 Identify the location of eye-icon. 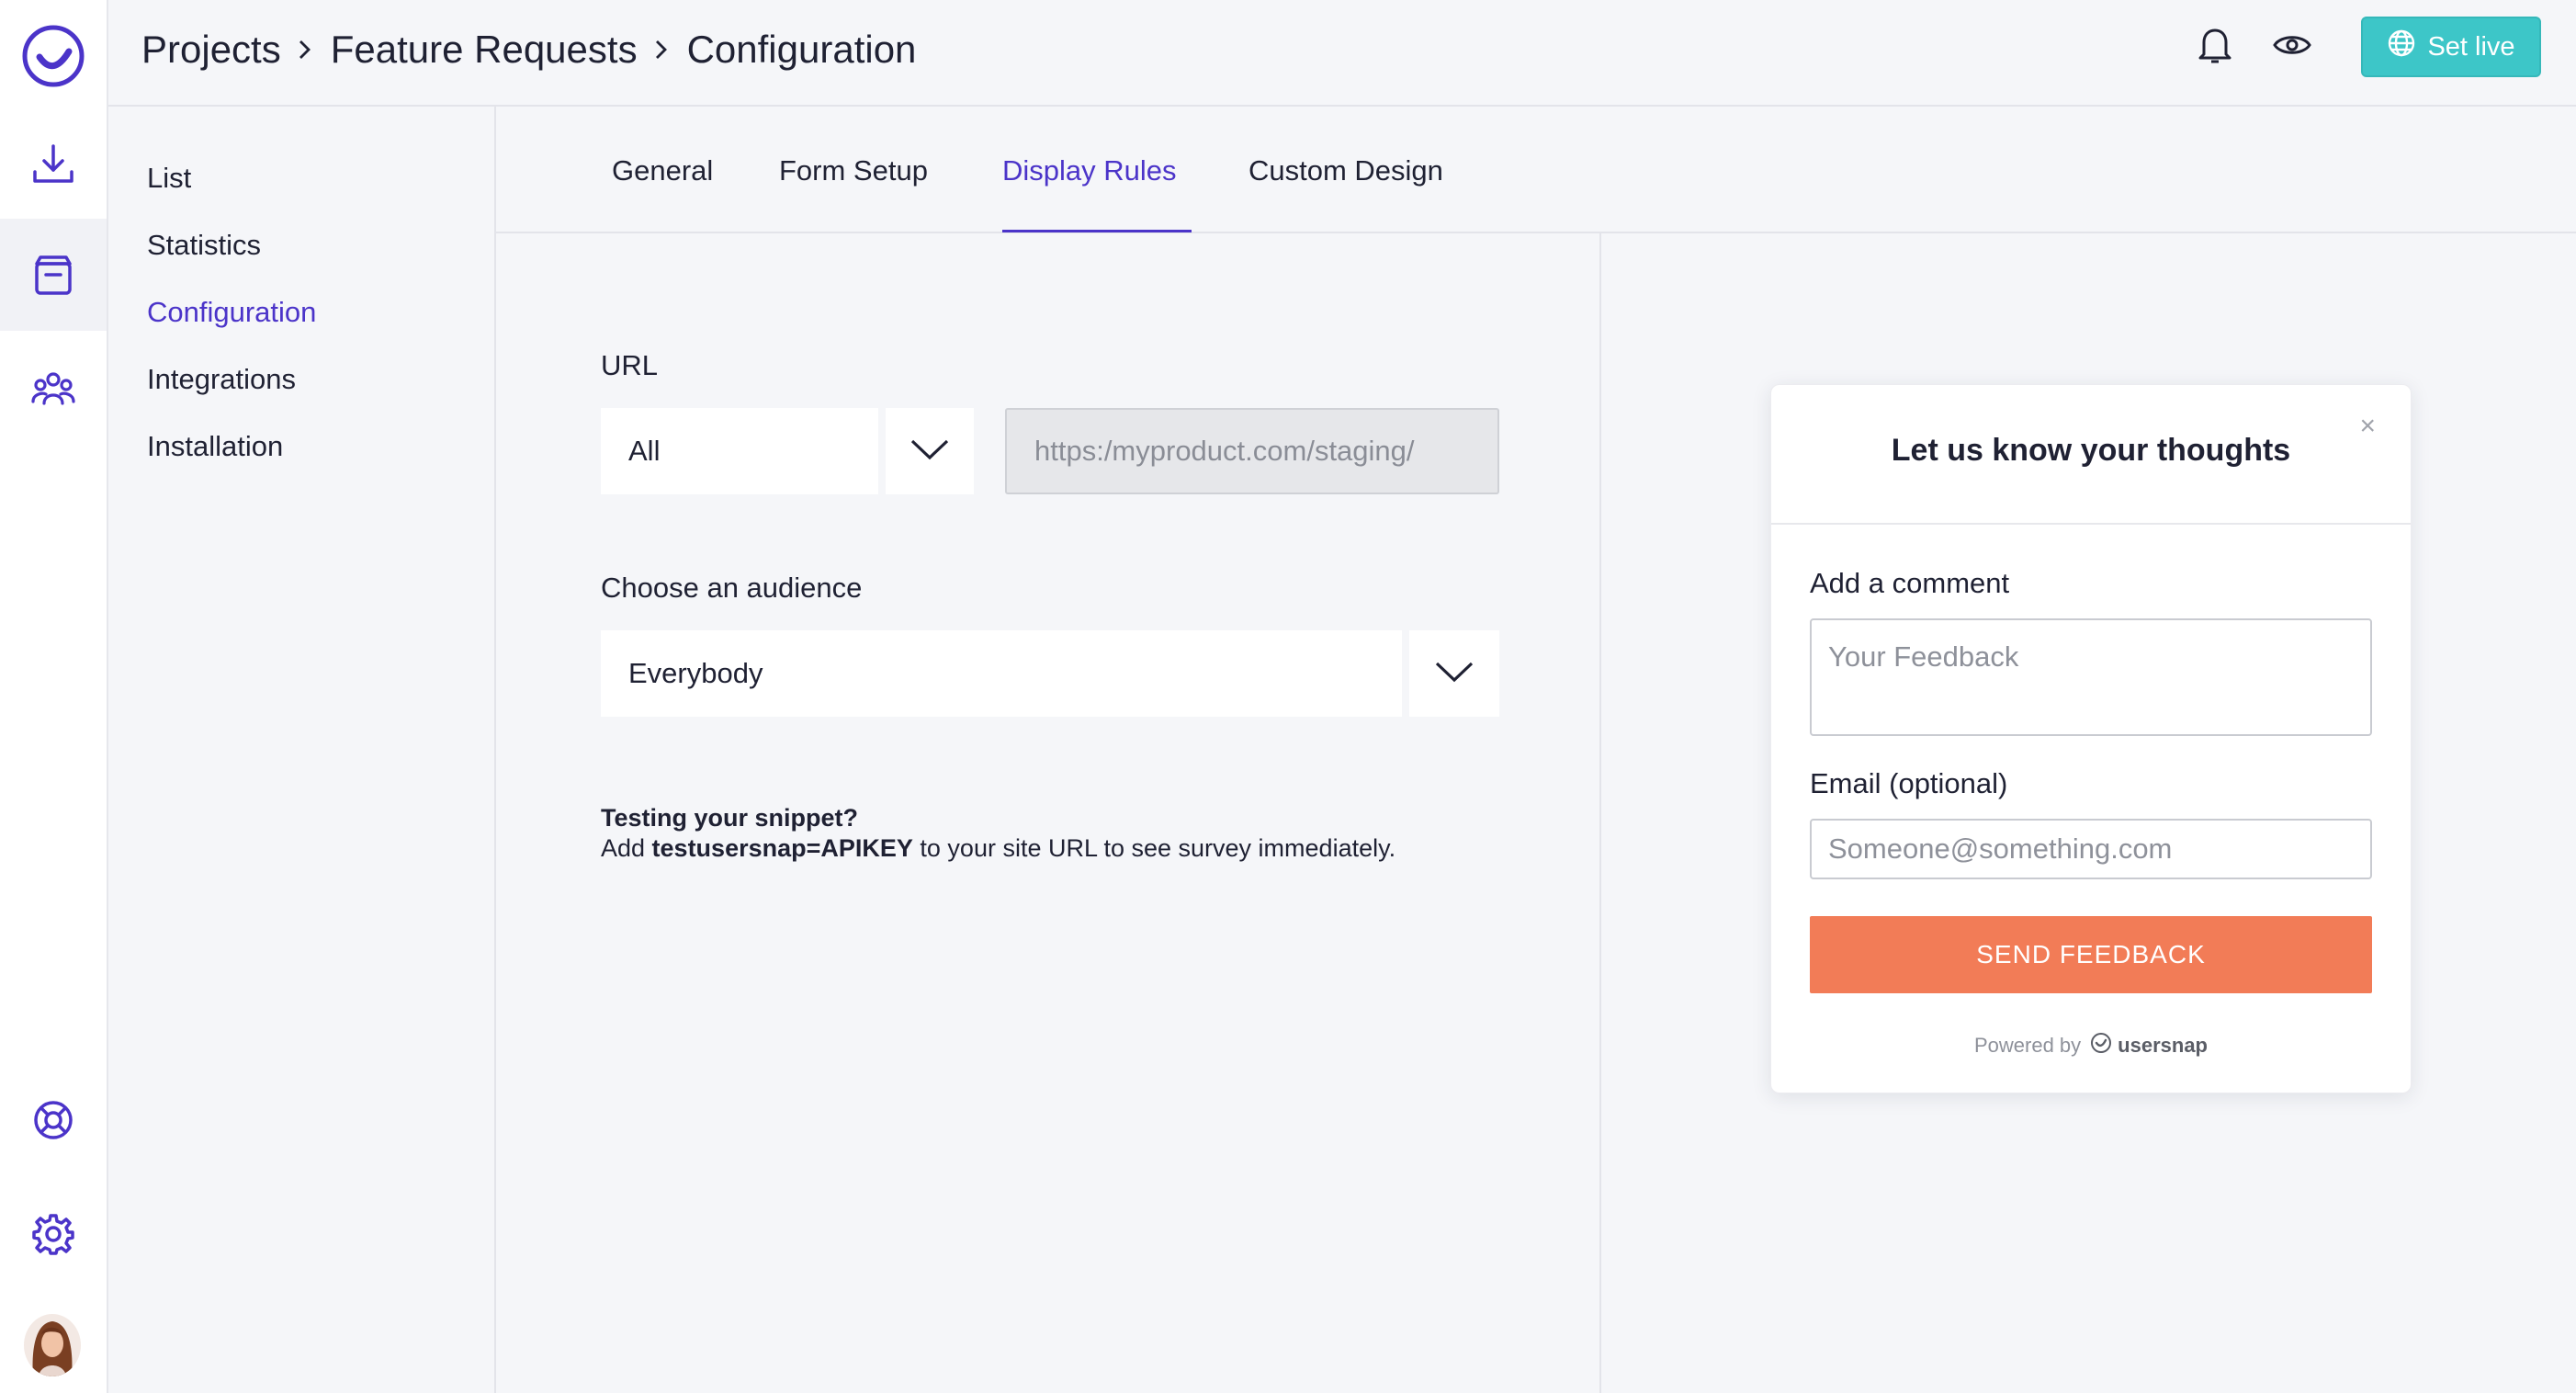
(2292, 47).